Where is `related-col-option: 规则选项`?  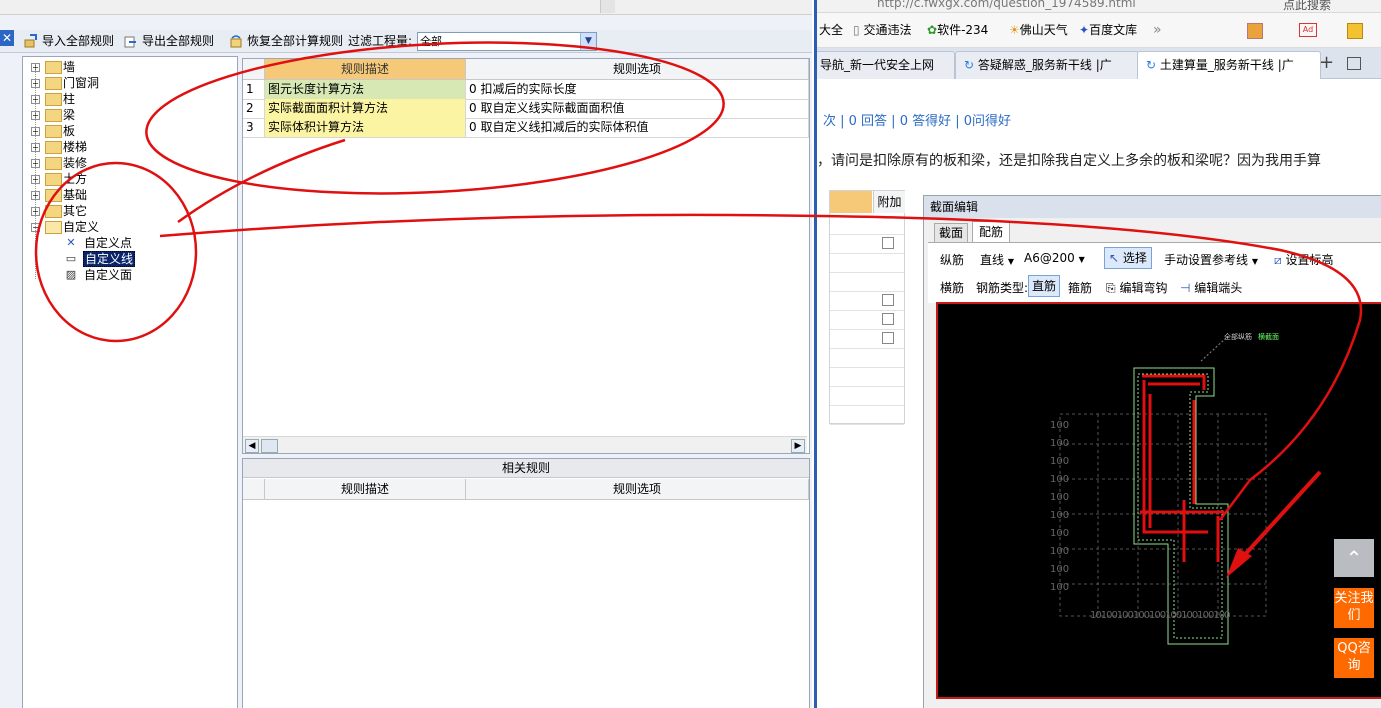
related-col-option: 规则选项 is located at coordinates (637, 489).